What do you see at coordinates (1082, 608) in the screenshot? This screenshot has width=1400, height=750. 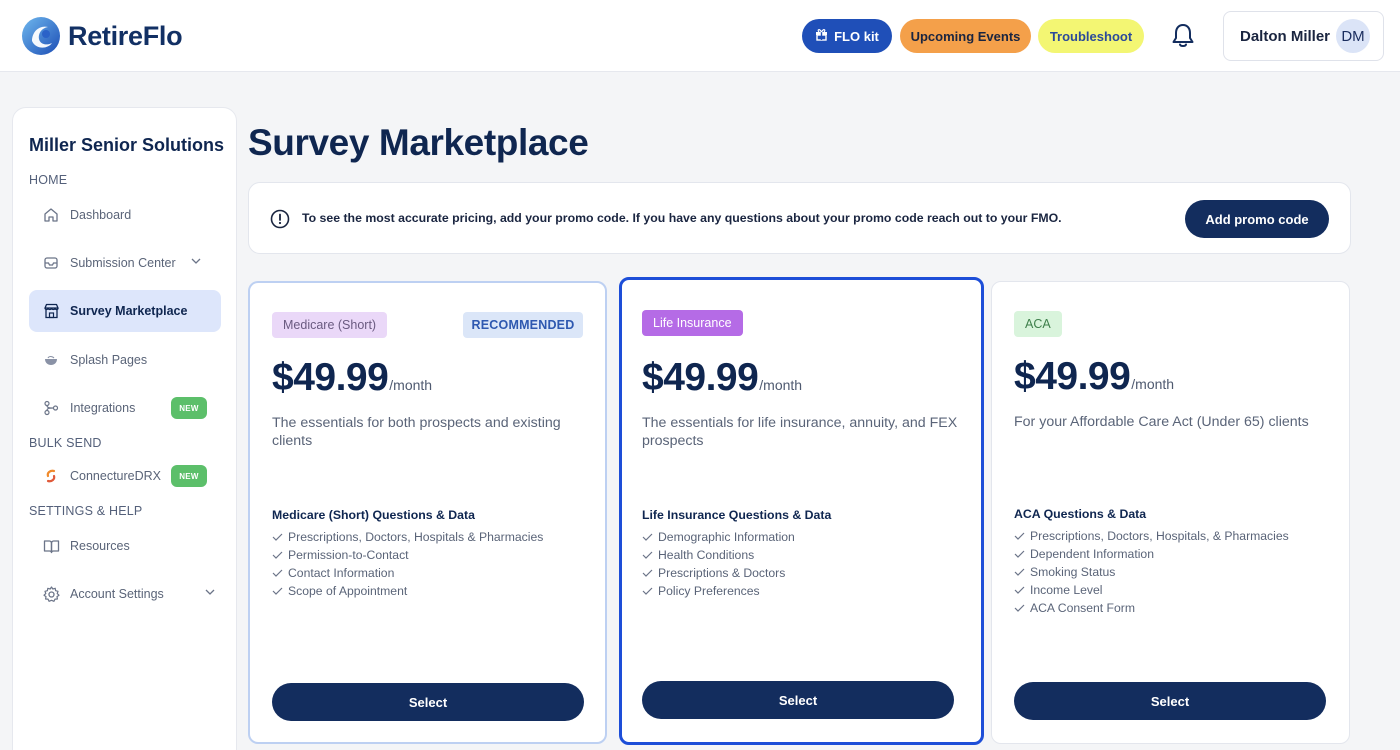 I see `feature-label: ACA Consent Form` at bounding box center [1082, 608].